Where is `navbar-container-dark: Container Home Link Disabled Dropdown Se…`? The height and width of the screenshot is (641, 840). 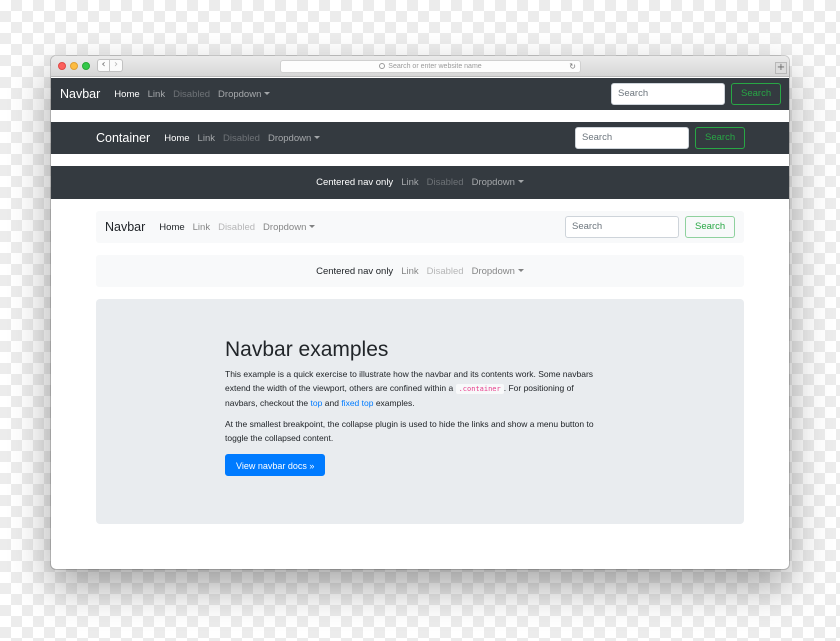 navbar-container-dark: Container Home Link Disabled Dropdown Se… is located at coordinates (420, 138).